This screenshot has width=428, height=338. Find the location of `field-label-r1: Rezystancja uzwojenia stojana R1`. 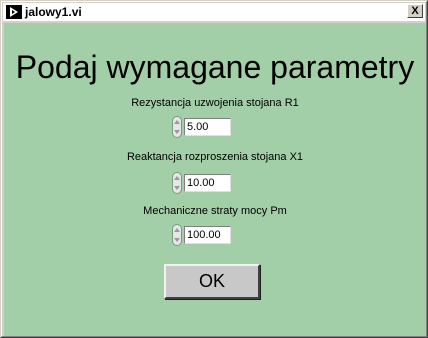

field-label-r1: Rezystancja uzwojenia stojana R1 is located at coordinates (215, 103).